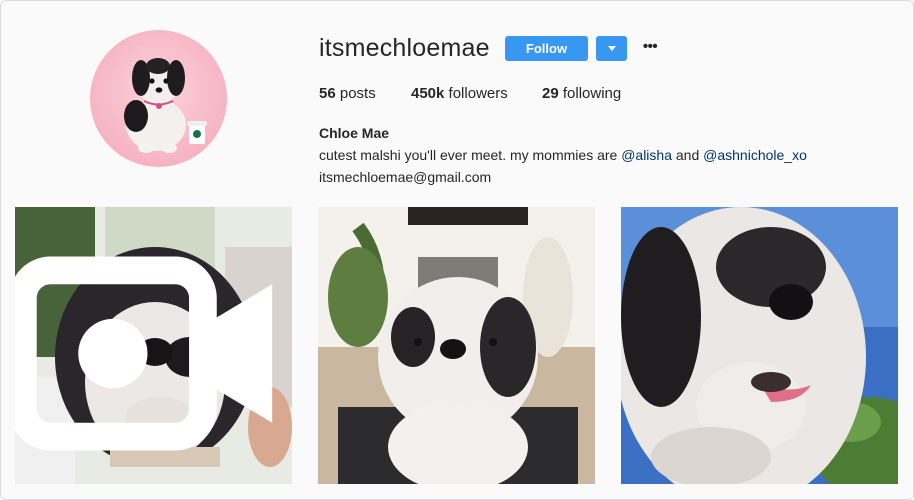 This screenshot has width=914, height=500. What do you see at coordinates (144, 353) in the screenshot?
I see `video-camera-icon` at bounding box center [144, 353].